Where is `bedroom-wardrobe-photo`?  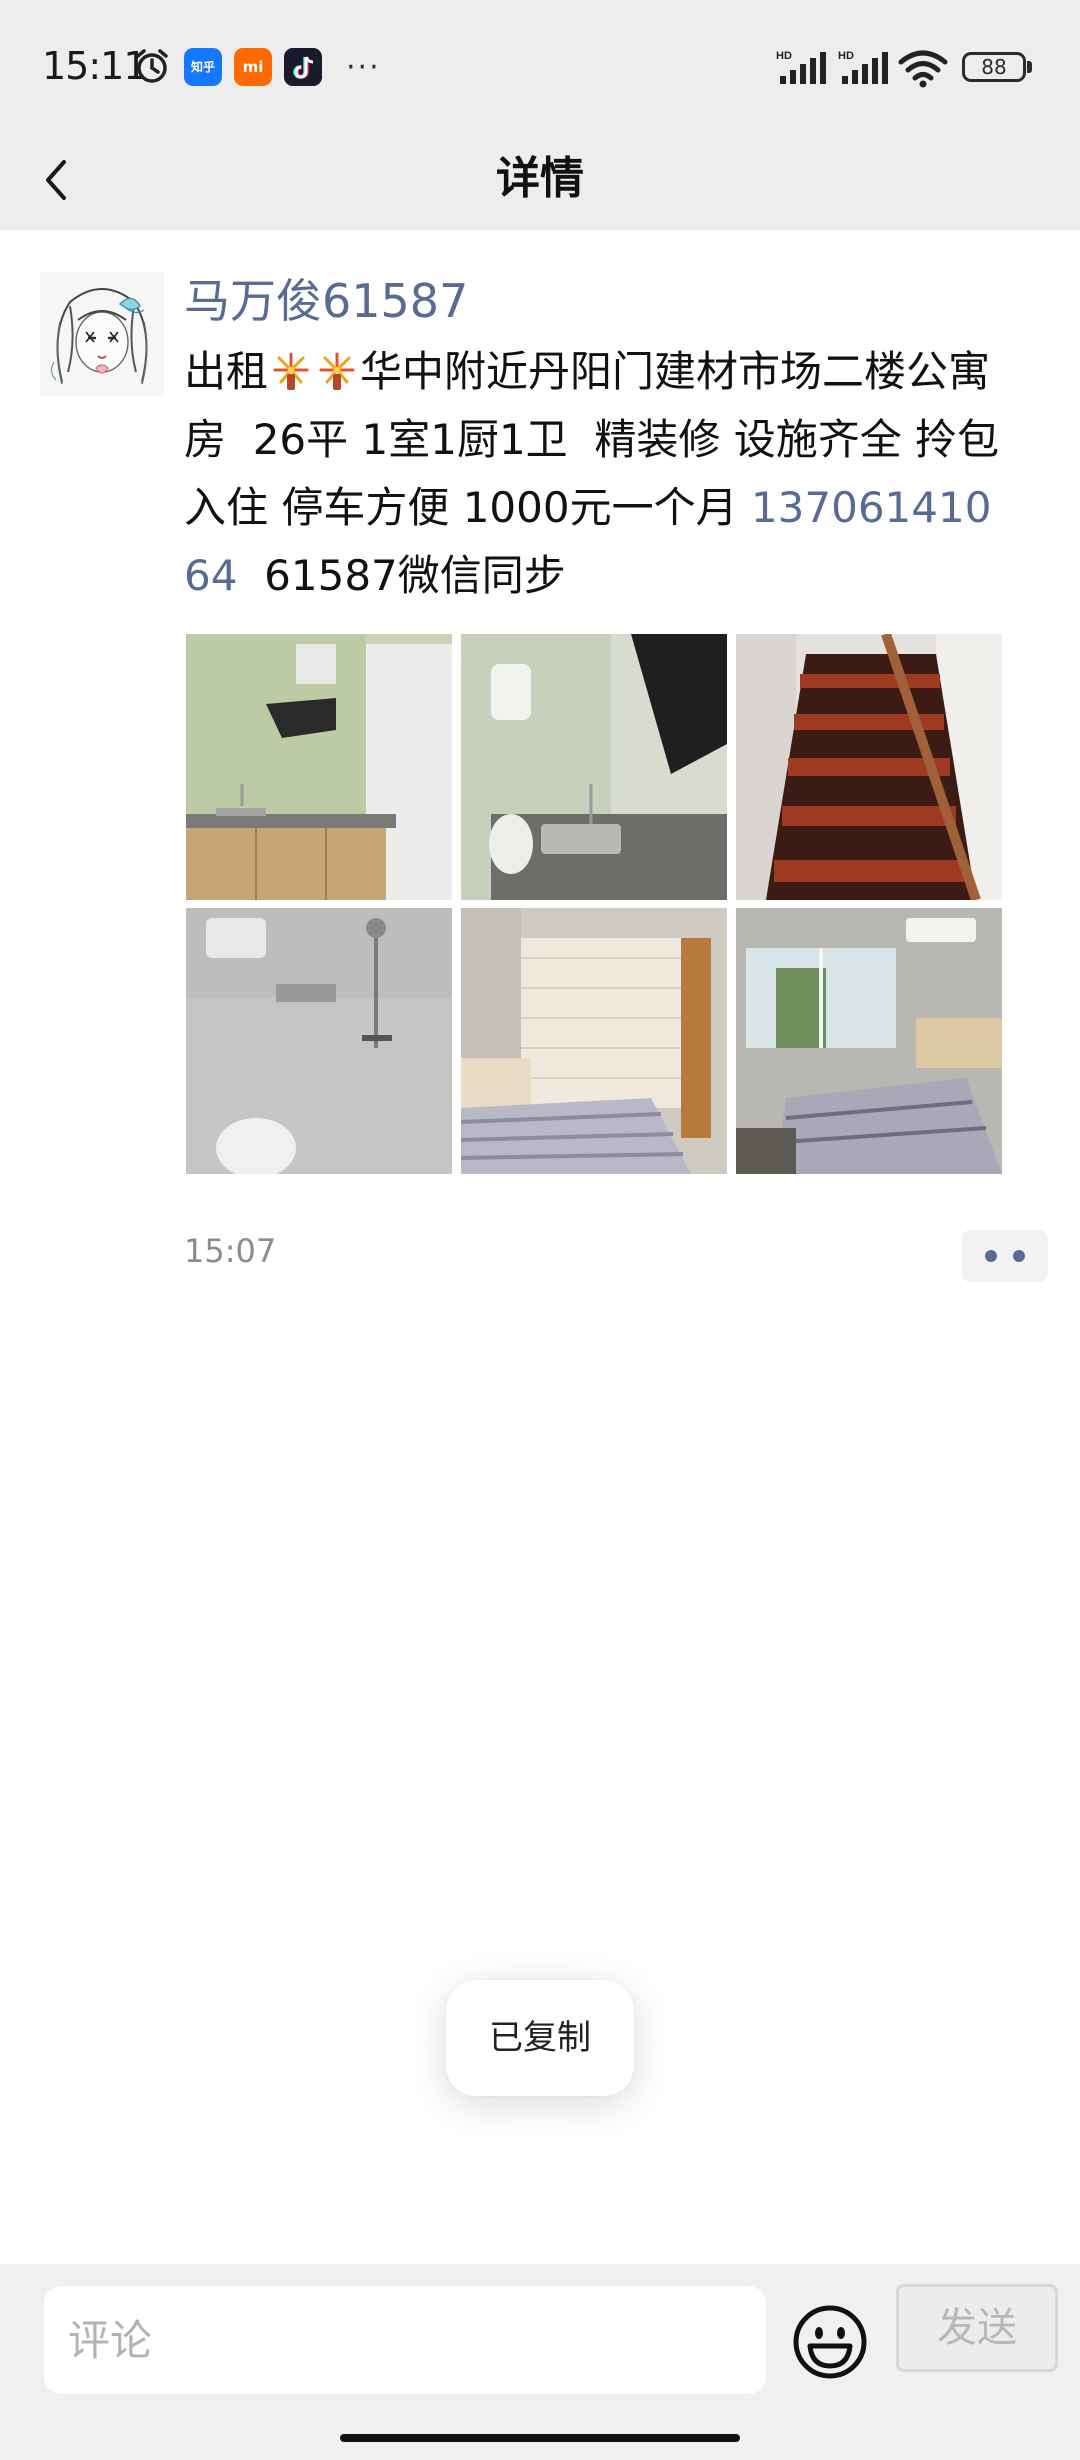
bedroom-wardrobe-photo is located at coordinates (594, 1041).